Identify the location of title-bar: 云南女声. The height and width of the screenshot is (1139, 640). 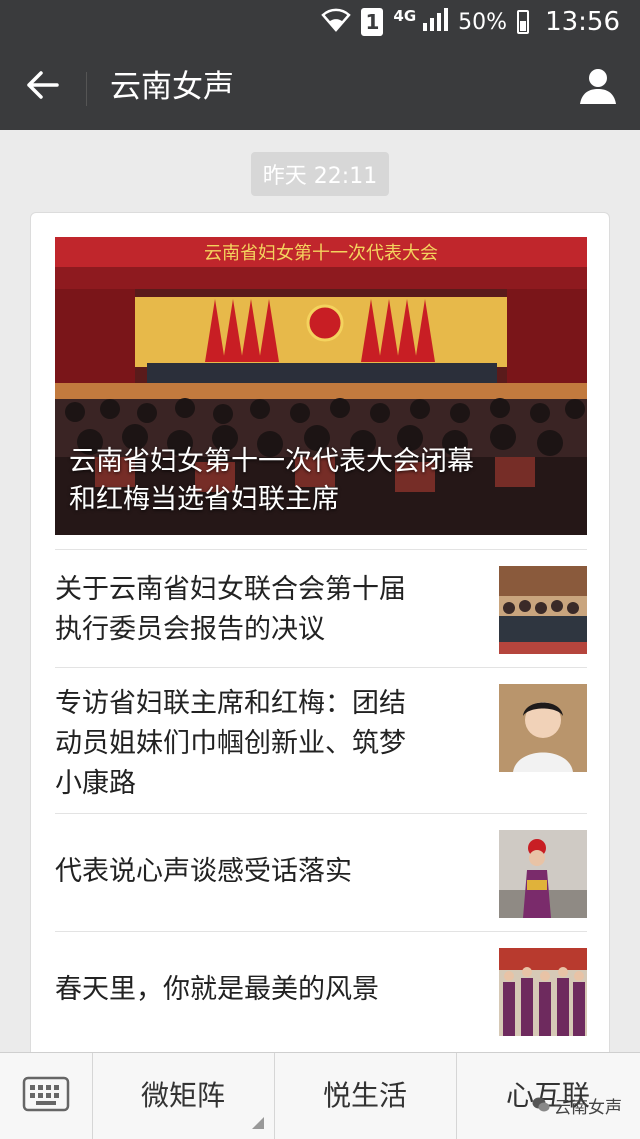
(320, 87).